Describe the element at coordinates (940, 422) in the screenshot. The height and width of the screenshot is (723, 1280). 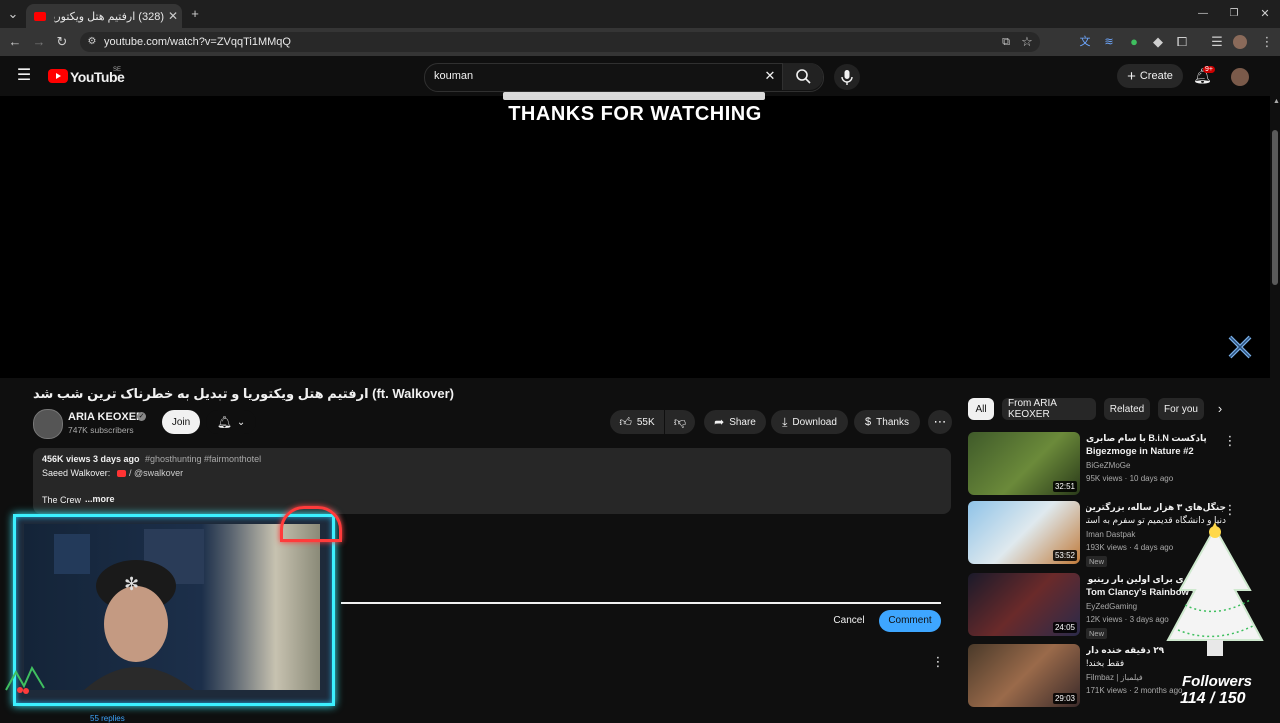
I see `more-actions-button: ⋯` at that location.